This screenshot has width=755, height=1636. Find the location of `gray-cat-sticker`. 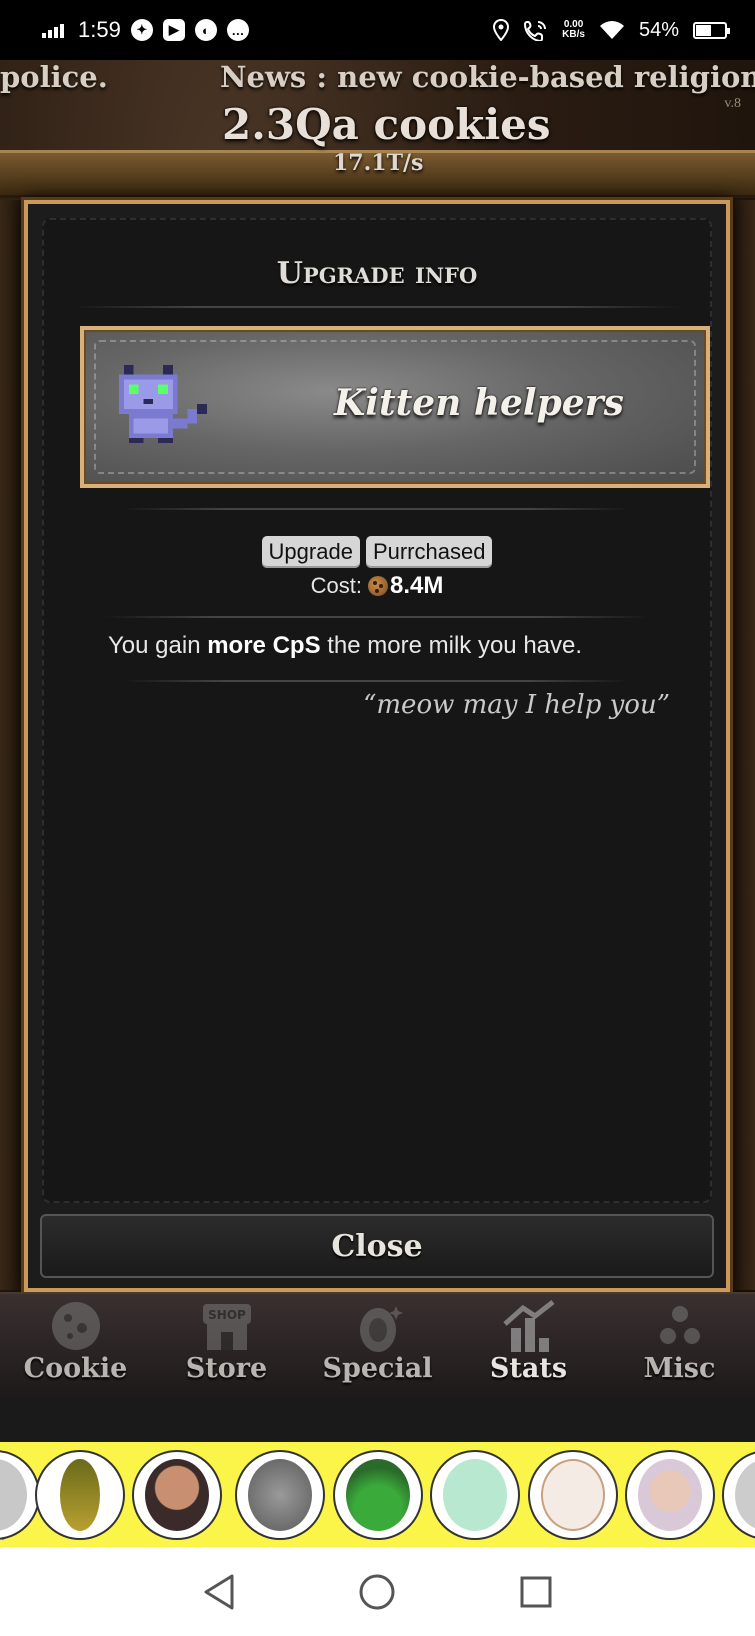

gray-cat-sticker is located at coordinates (280, 1495).